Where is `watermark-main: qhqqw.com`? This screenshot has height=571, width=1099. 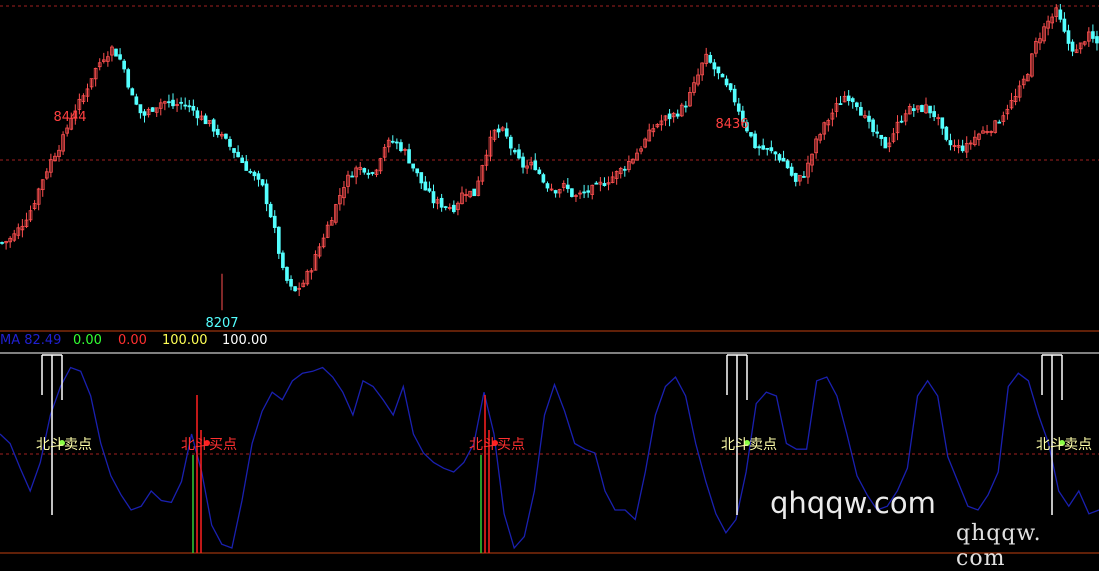
watermark-main: qhqqw.com is located at coordinates (853, 503).